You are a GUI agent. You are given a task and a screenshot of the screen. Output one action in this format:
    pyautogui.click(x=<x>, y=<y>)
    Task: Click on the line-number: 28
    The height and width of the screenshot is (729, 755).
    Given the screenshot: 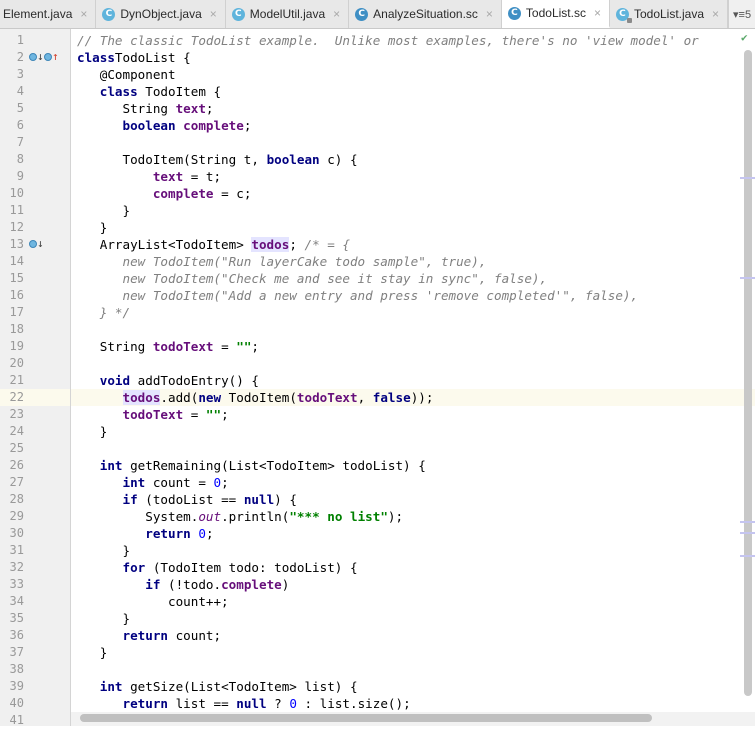 What is the action you would take?
    pyautogui.click(x=12, y=499)
    